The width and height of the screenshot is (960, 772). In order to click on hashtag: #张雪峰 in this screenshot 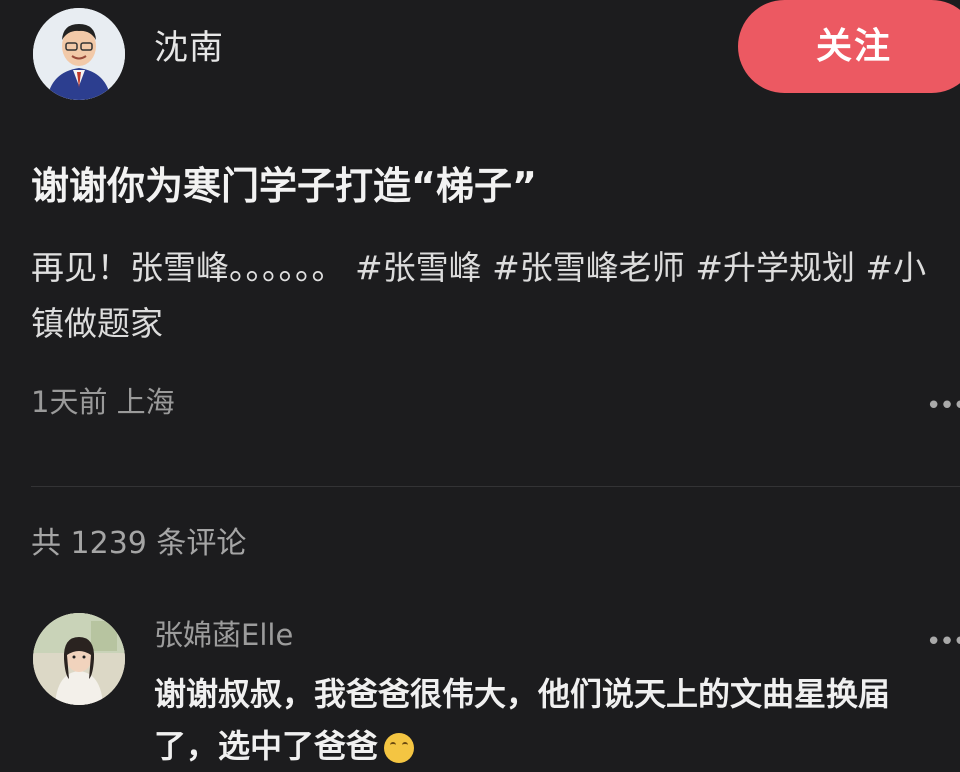, I will do `click(418, 267)`.